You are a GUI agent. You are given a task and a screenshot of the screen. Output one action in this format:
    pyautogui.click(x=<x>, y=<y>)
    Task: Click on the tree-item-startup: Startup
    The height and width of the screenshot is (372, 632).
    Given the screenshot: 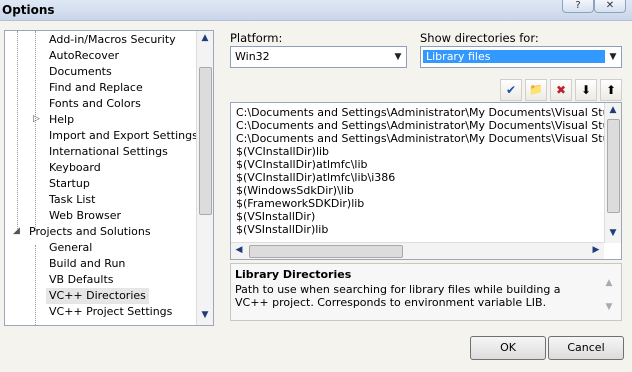 What is the action you would take?
    pyautogui.click(x=69, y=184)
    